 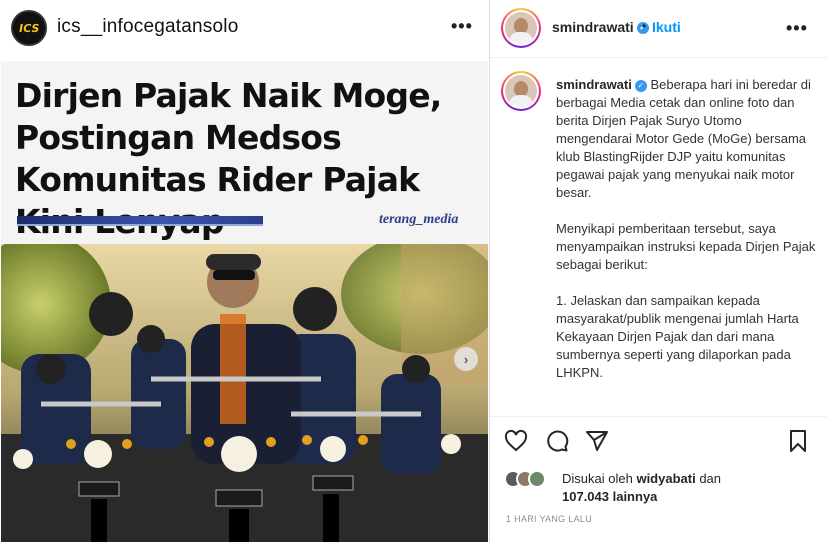 I want to click on caption-username: smindrawati, so click(x=594, y=84).